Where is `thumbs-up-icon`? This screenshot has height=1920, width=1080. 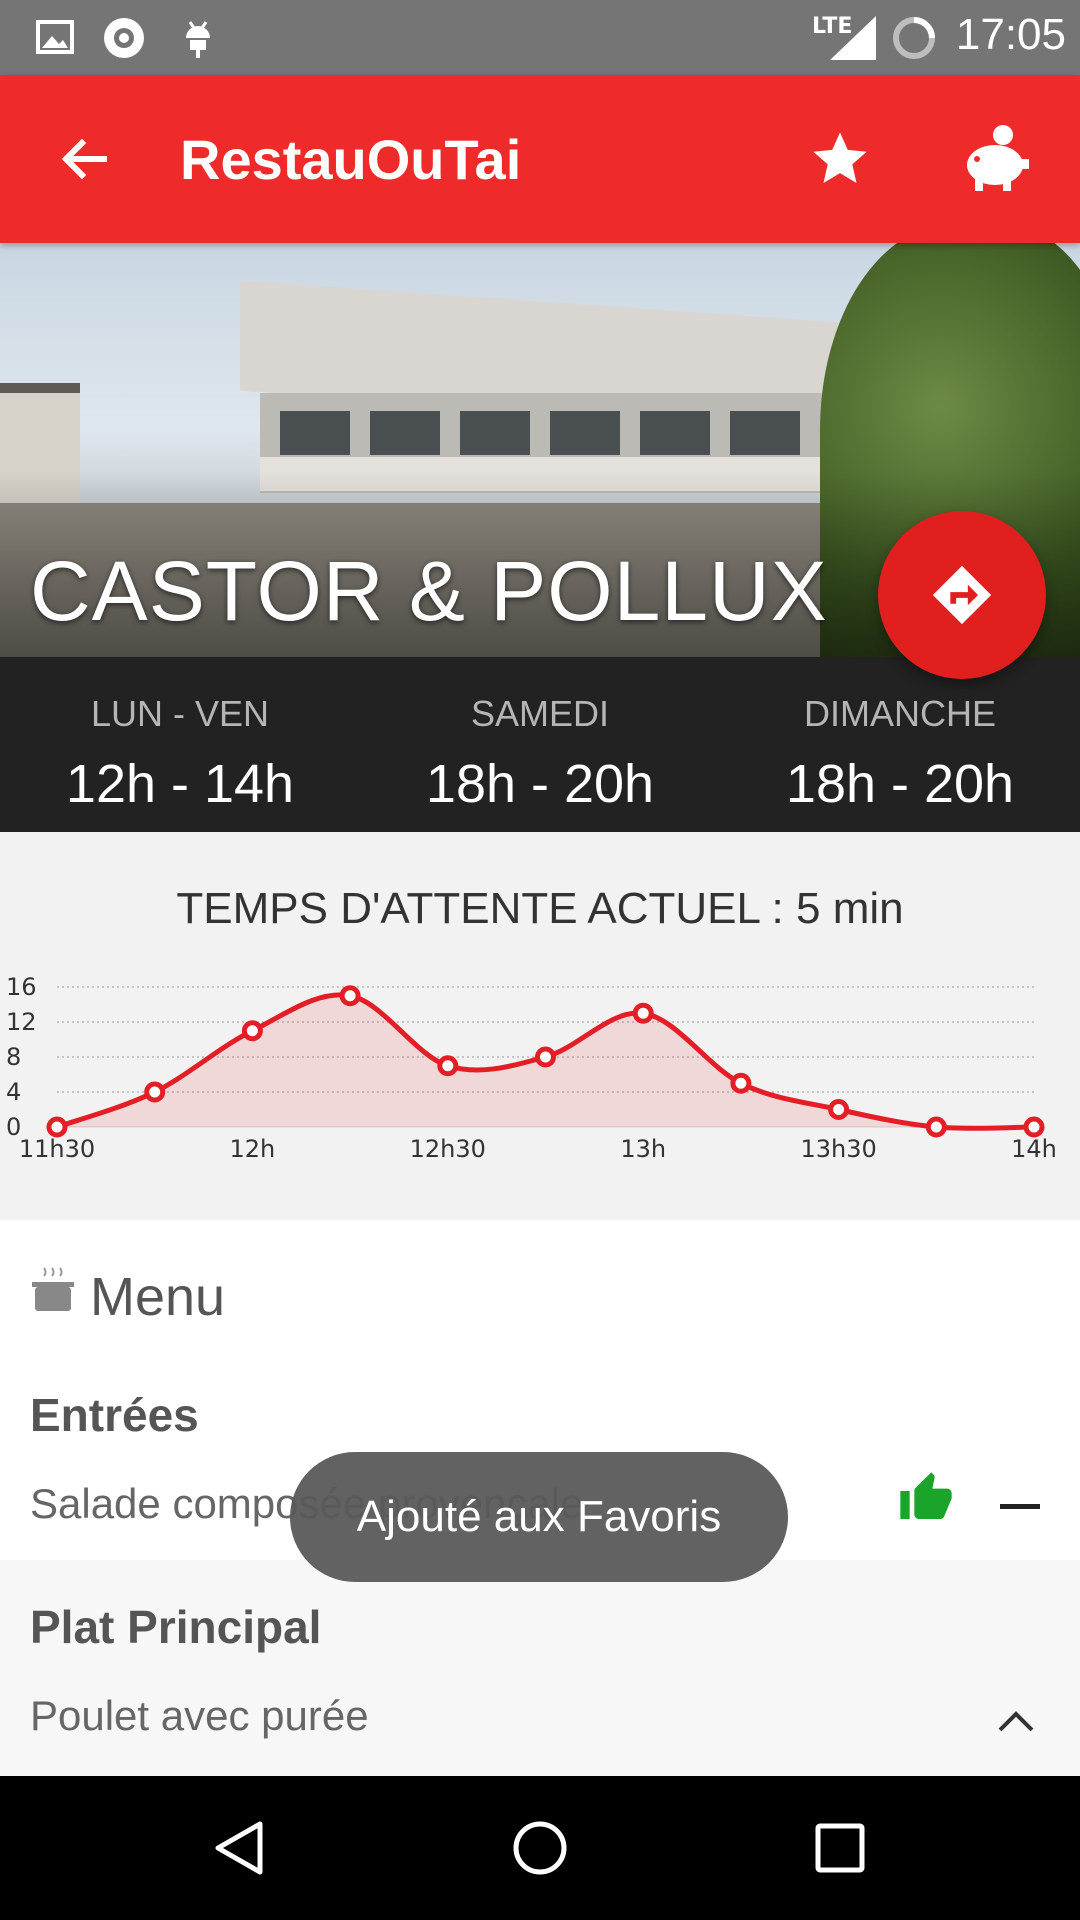
thumbs-up-icon is located at coordinates (926, 1498).